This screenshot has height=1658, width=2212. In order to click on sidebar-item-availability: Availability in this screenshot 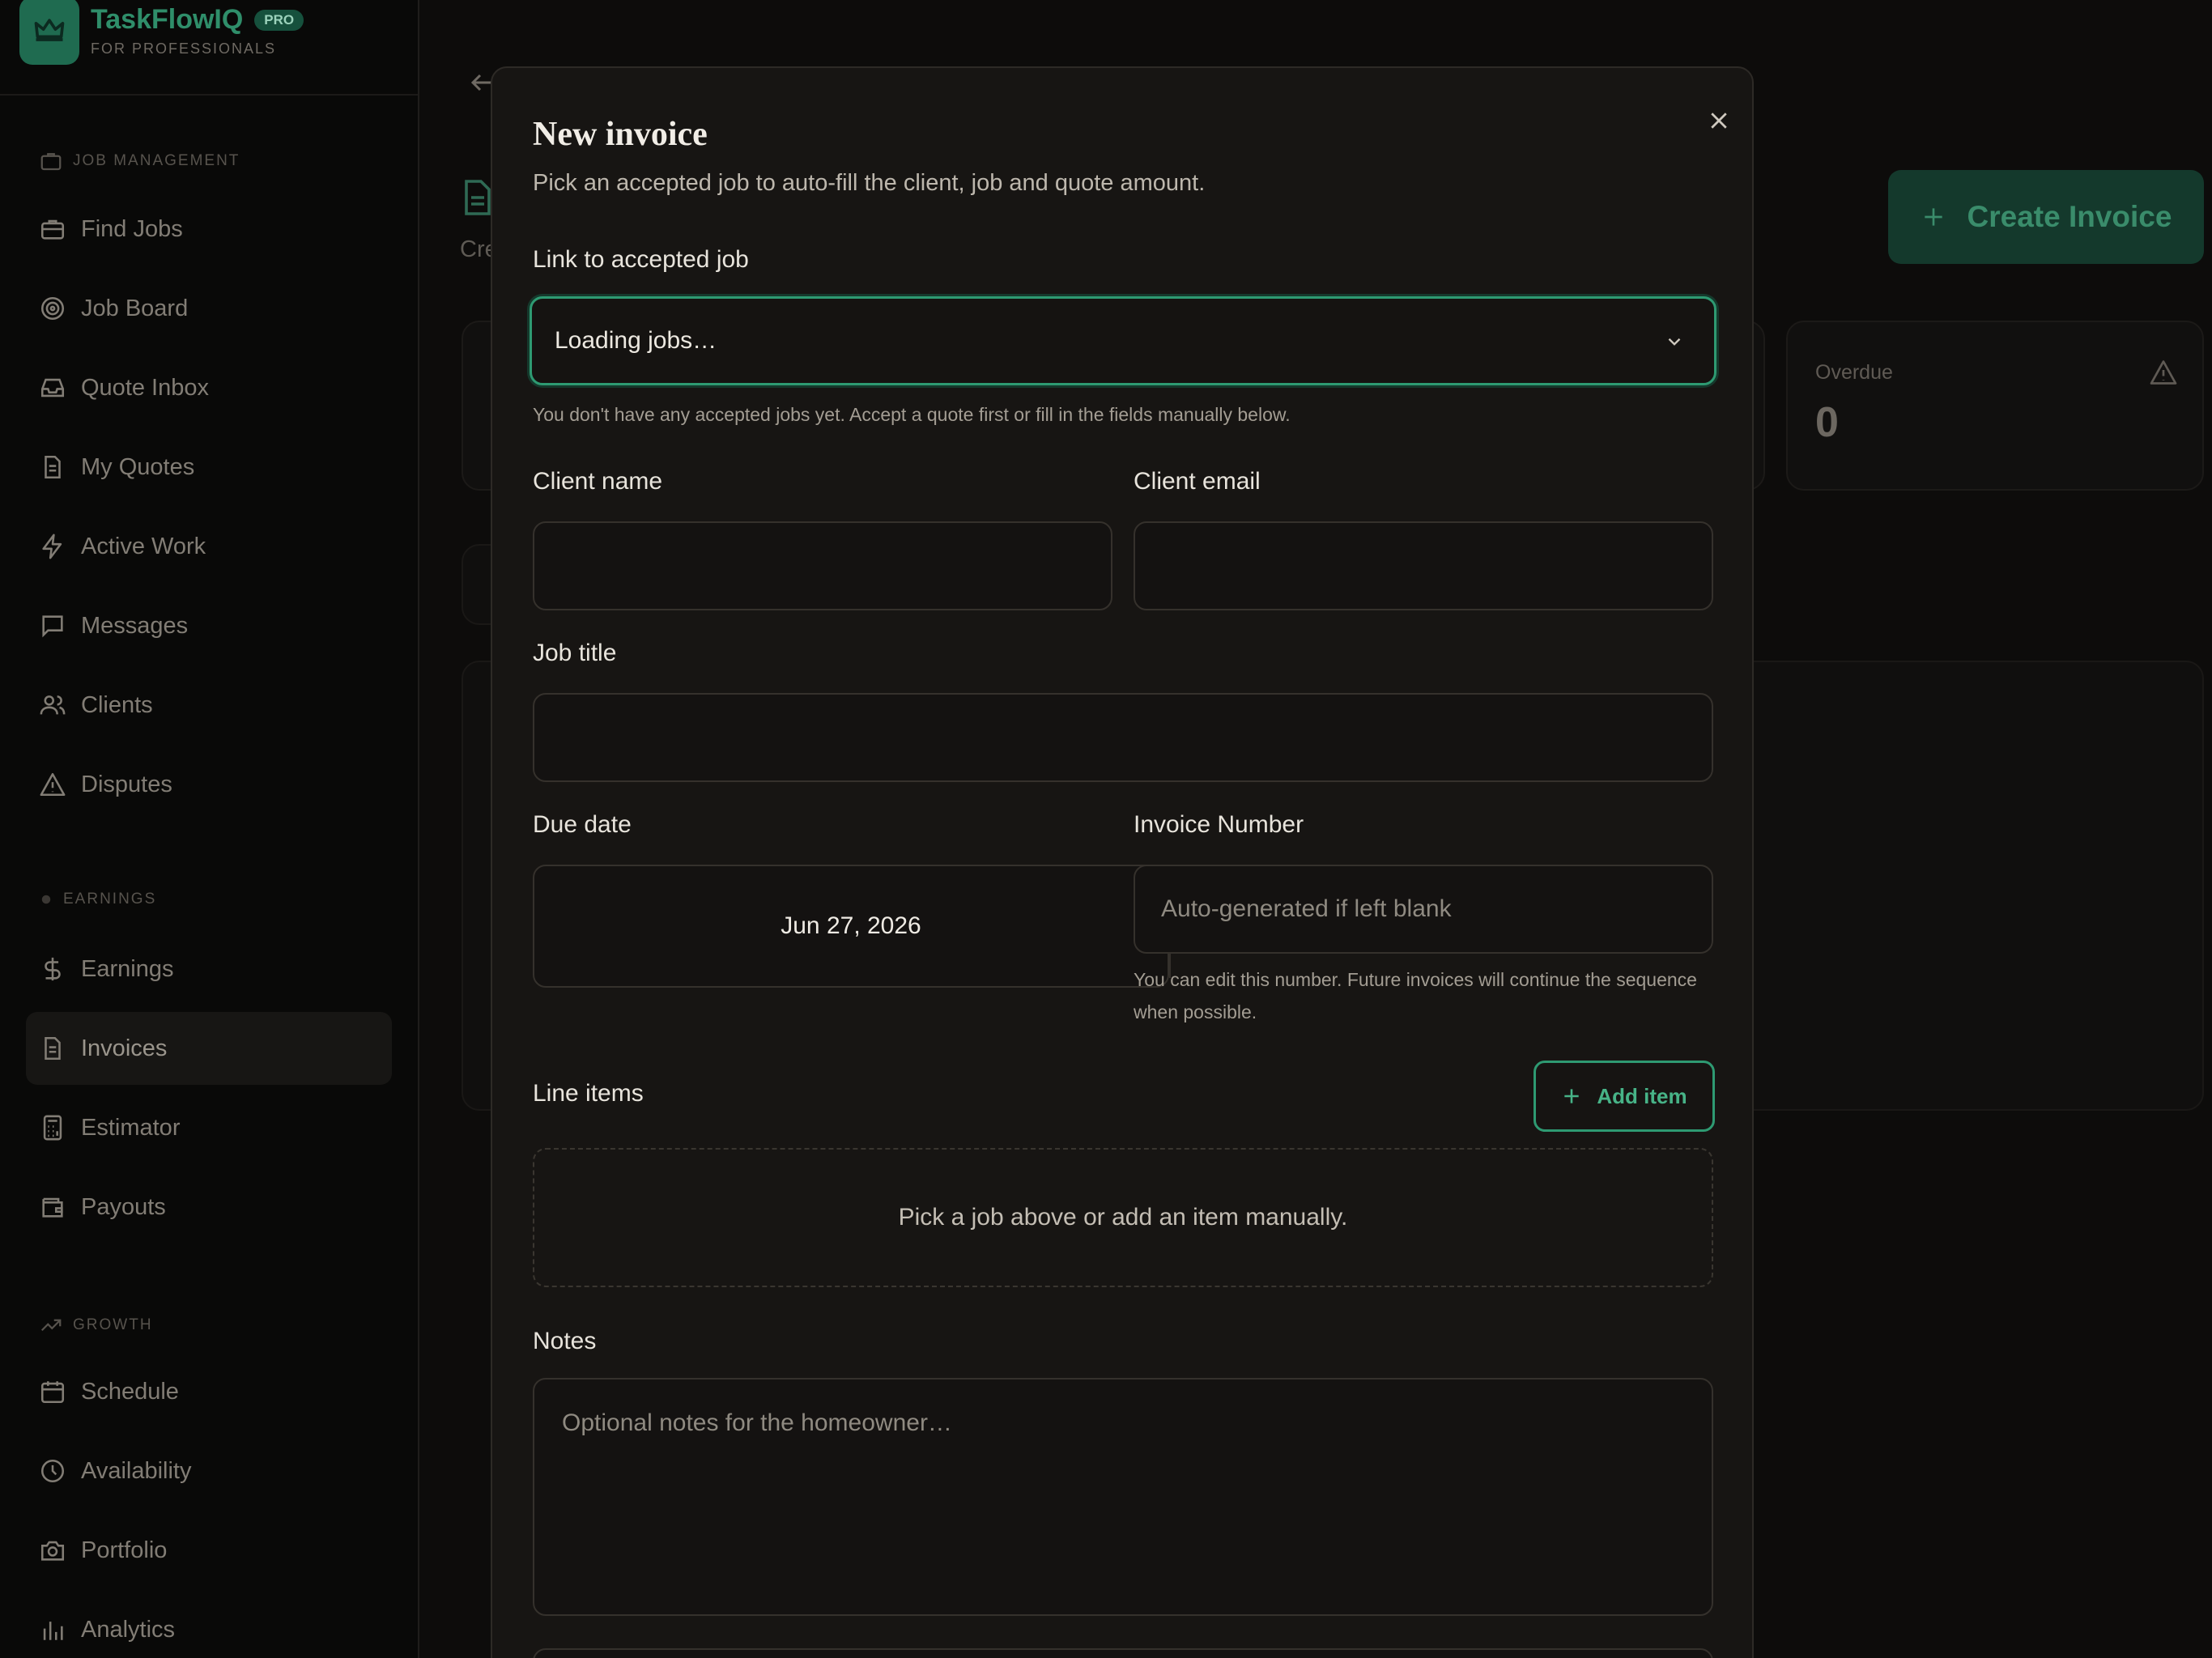, I will do `click(209, 1471)`.